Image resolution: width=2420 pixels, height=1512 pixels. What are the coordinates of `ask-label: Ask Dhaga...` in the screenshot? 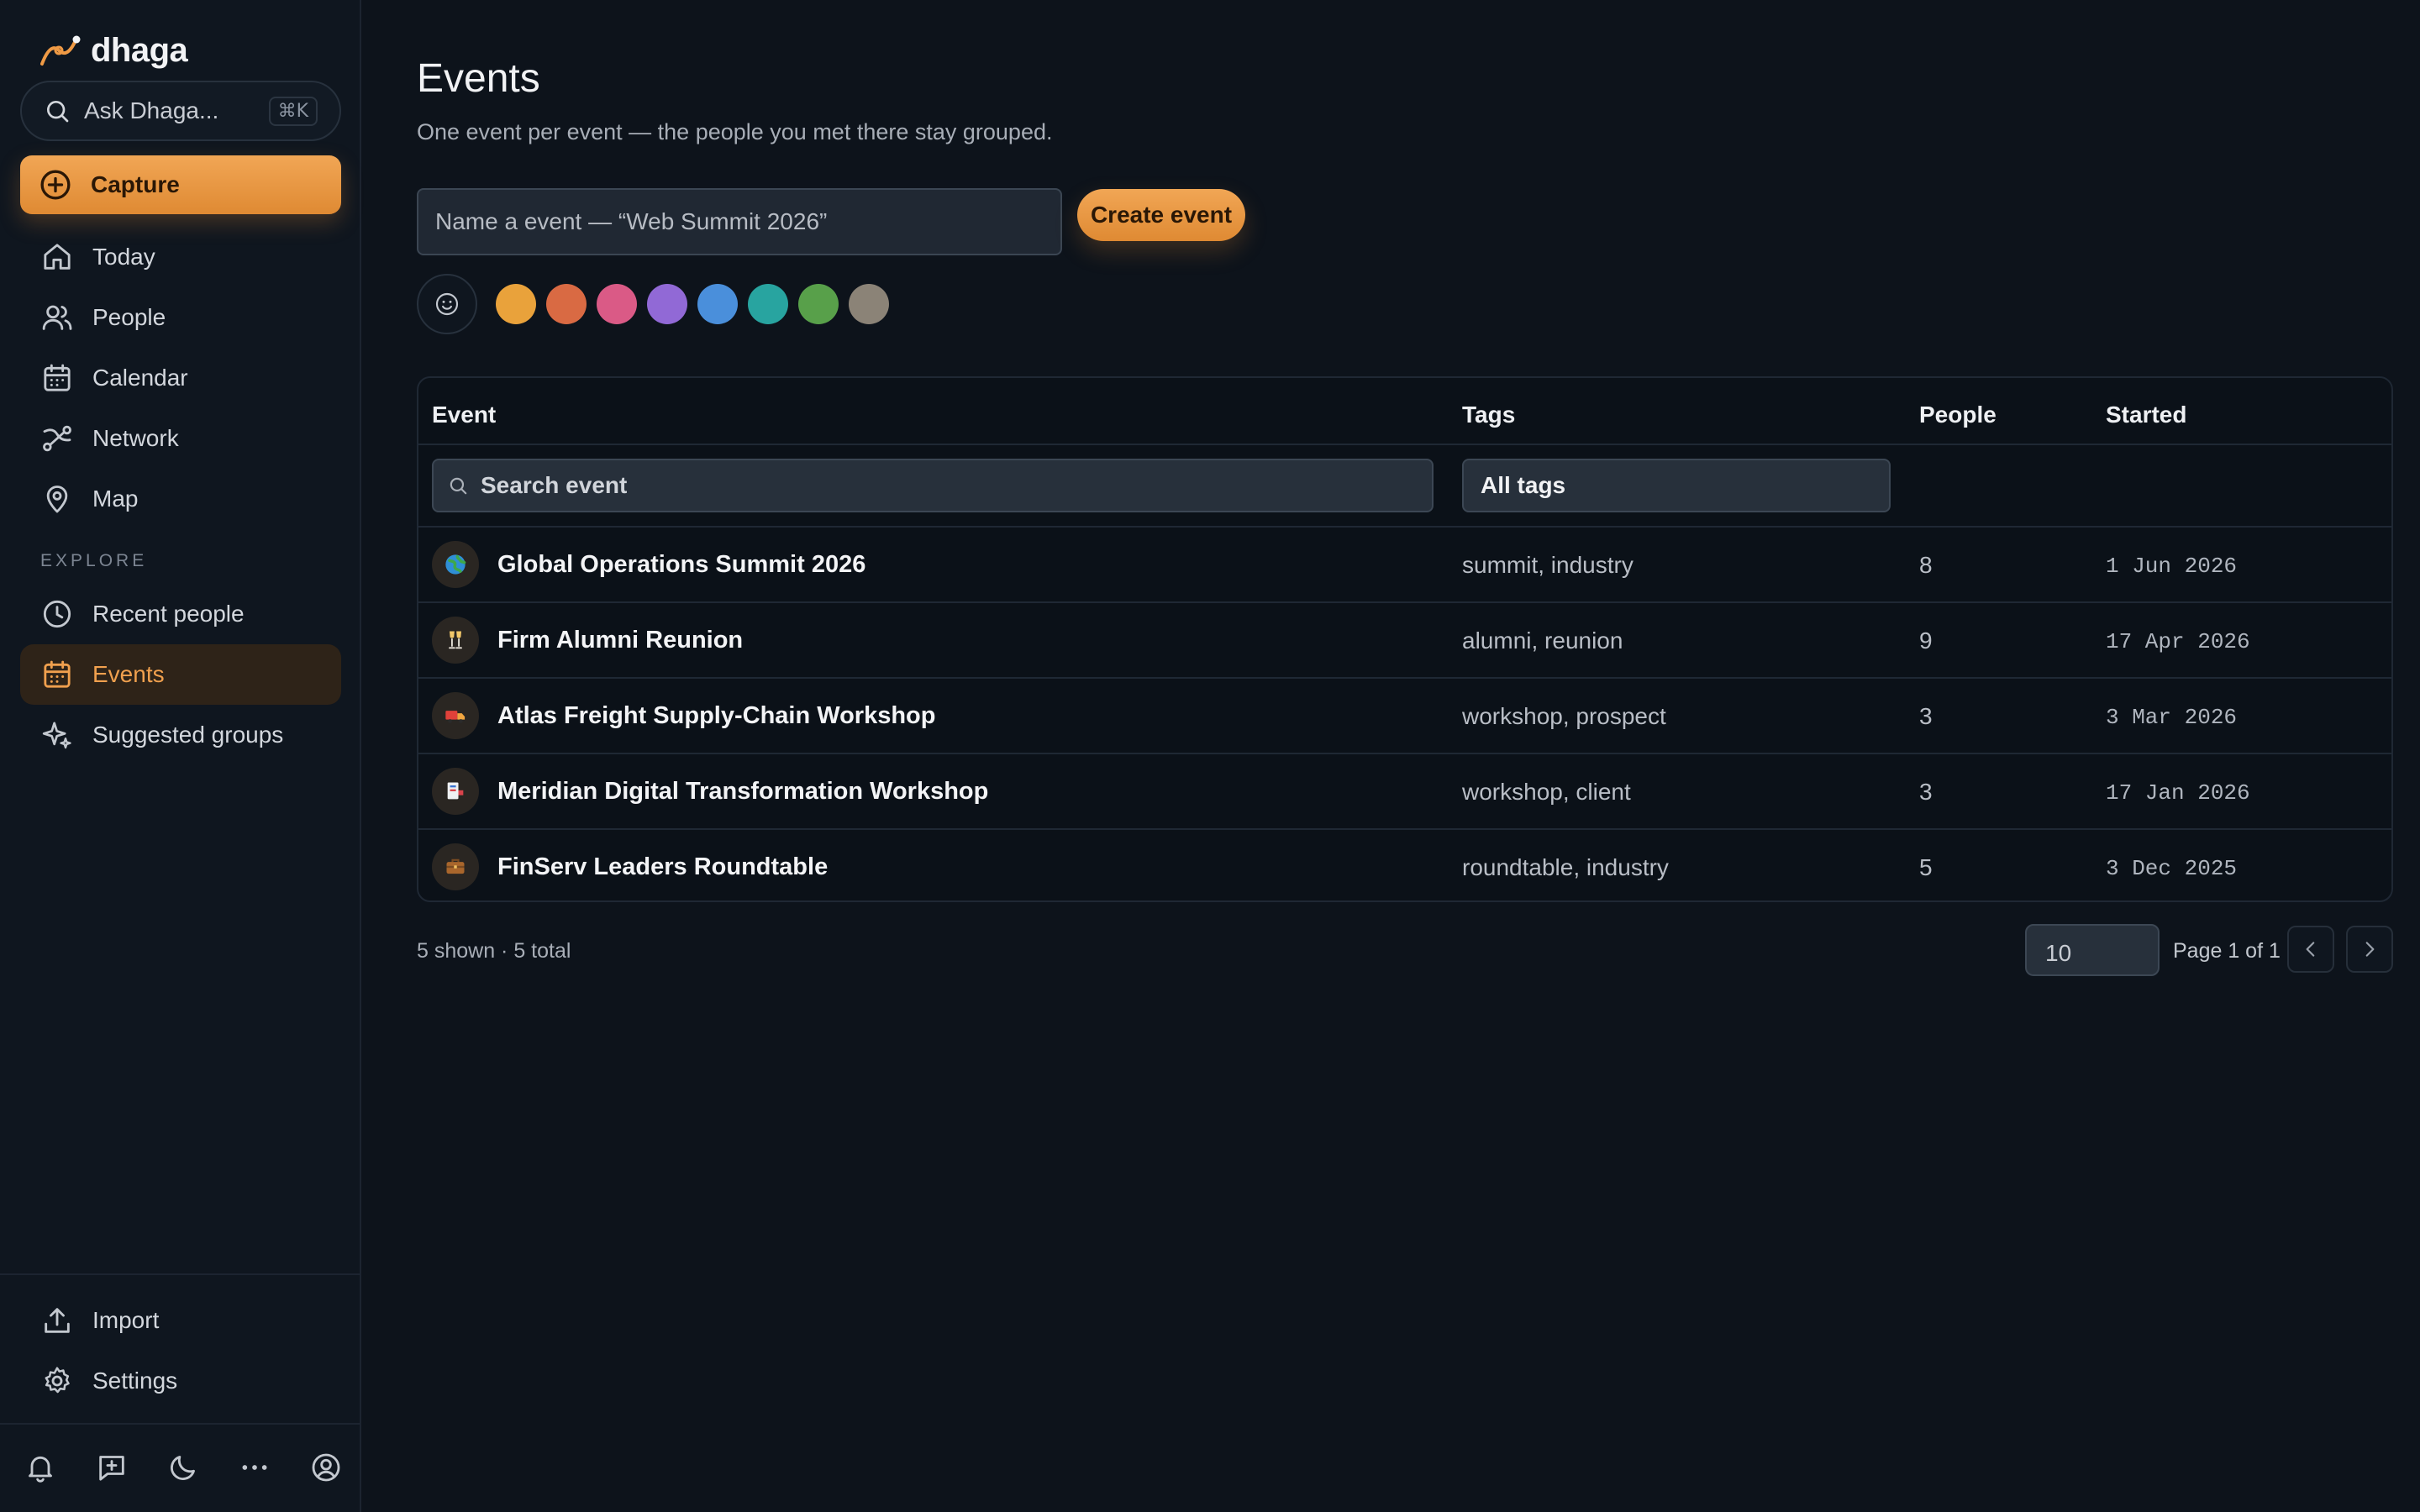 It's located at (151, 110).